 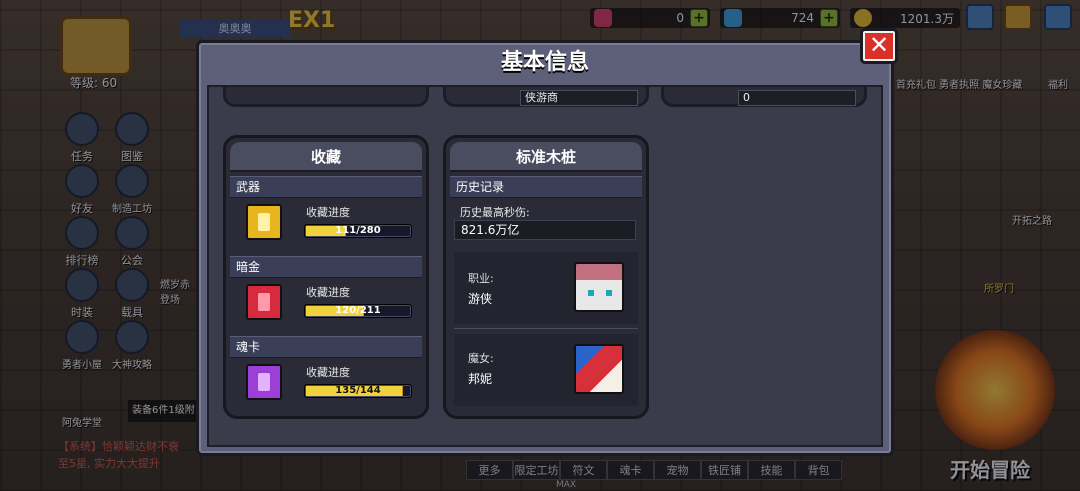 I want to click on soul-card-icon, so click(x=264, y=382).